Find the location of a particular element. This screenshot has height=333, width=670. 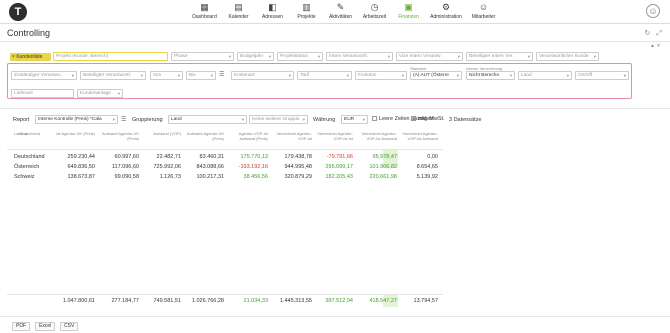

zustaendiger-select: Zuständiger Verantwo. ▾ is located at coordinates (44, 75).